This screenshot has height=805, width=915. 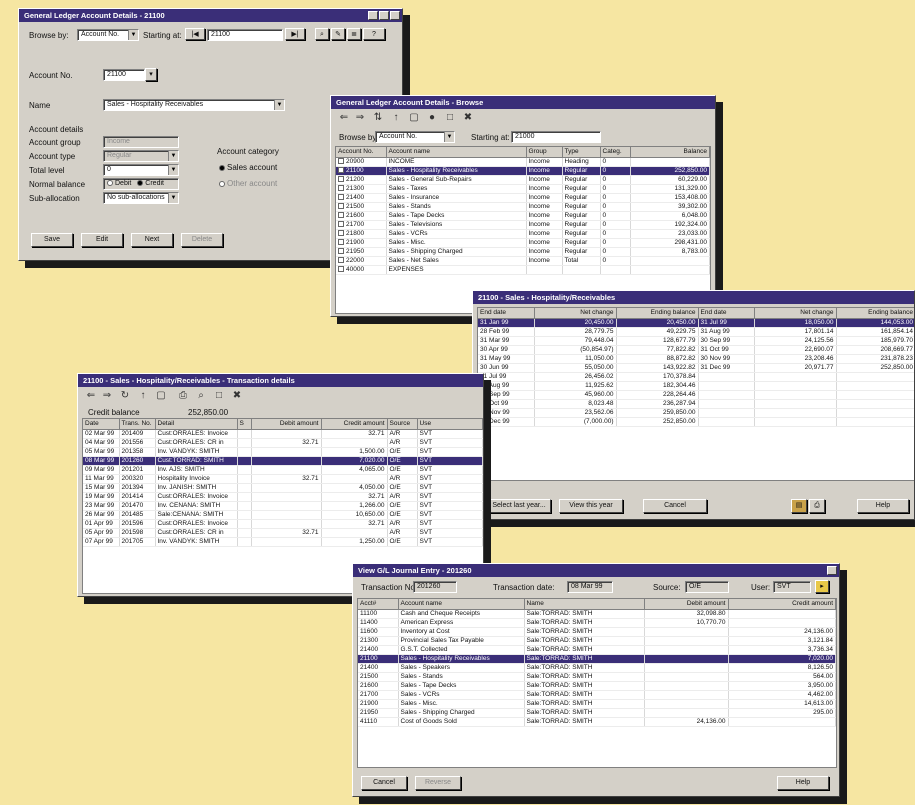 What do you see at coordinates (137, 424) in the screenshot?
I see `column-header: Trans. No.` at bounding box center [137, 424].